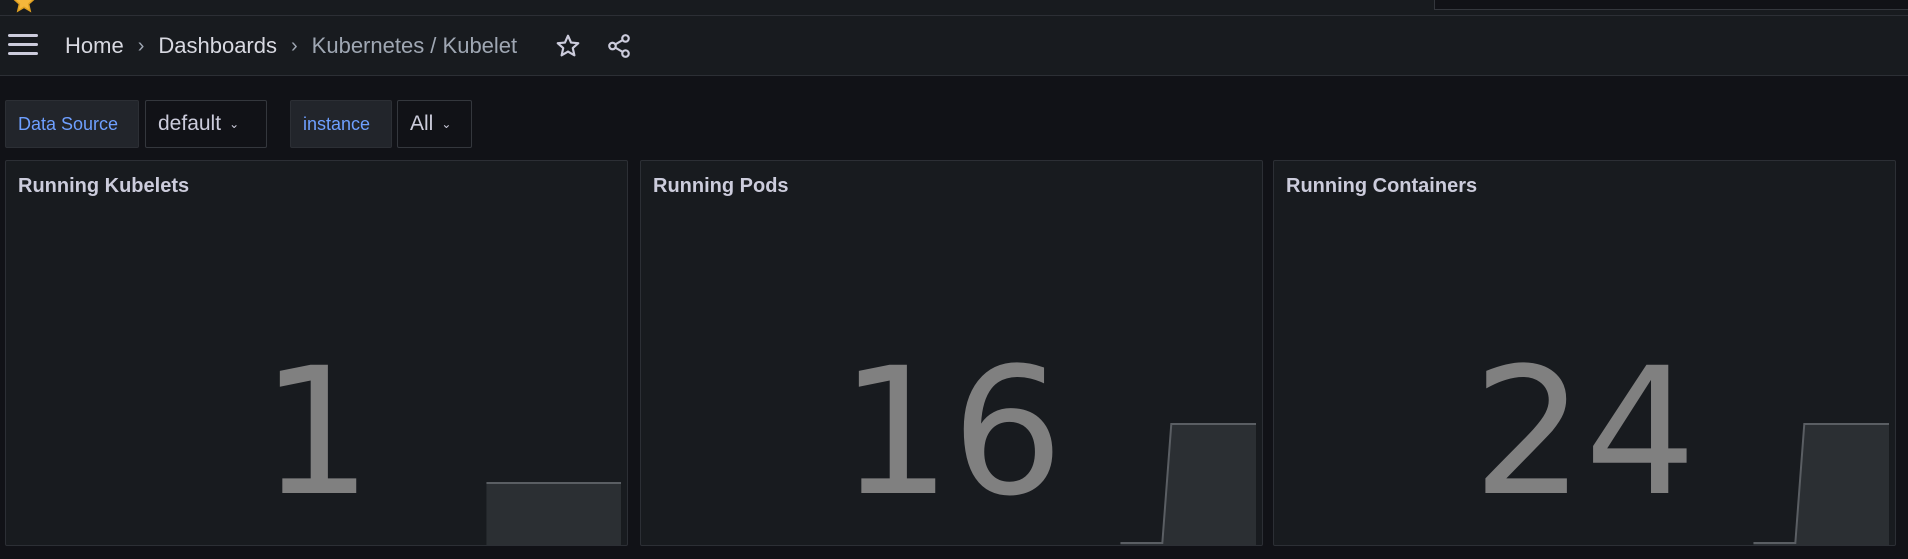 Image resolution: width=1908 pixels, height=559 pixels. Describe the element at coordinates (954, 46) in the screenshot. I see `navbar: Home › Dashboards › Kubernetes / Kubelet` at that location.